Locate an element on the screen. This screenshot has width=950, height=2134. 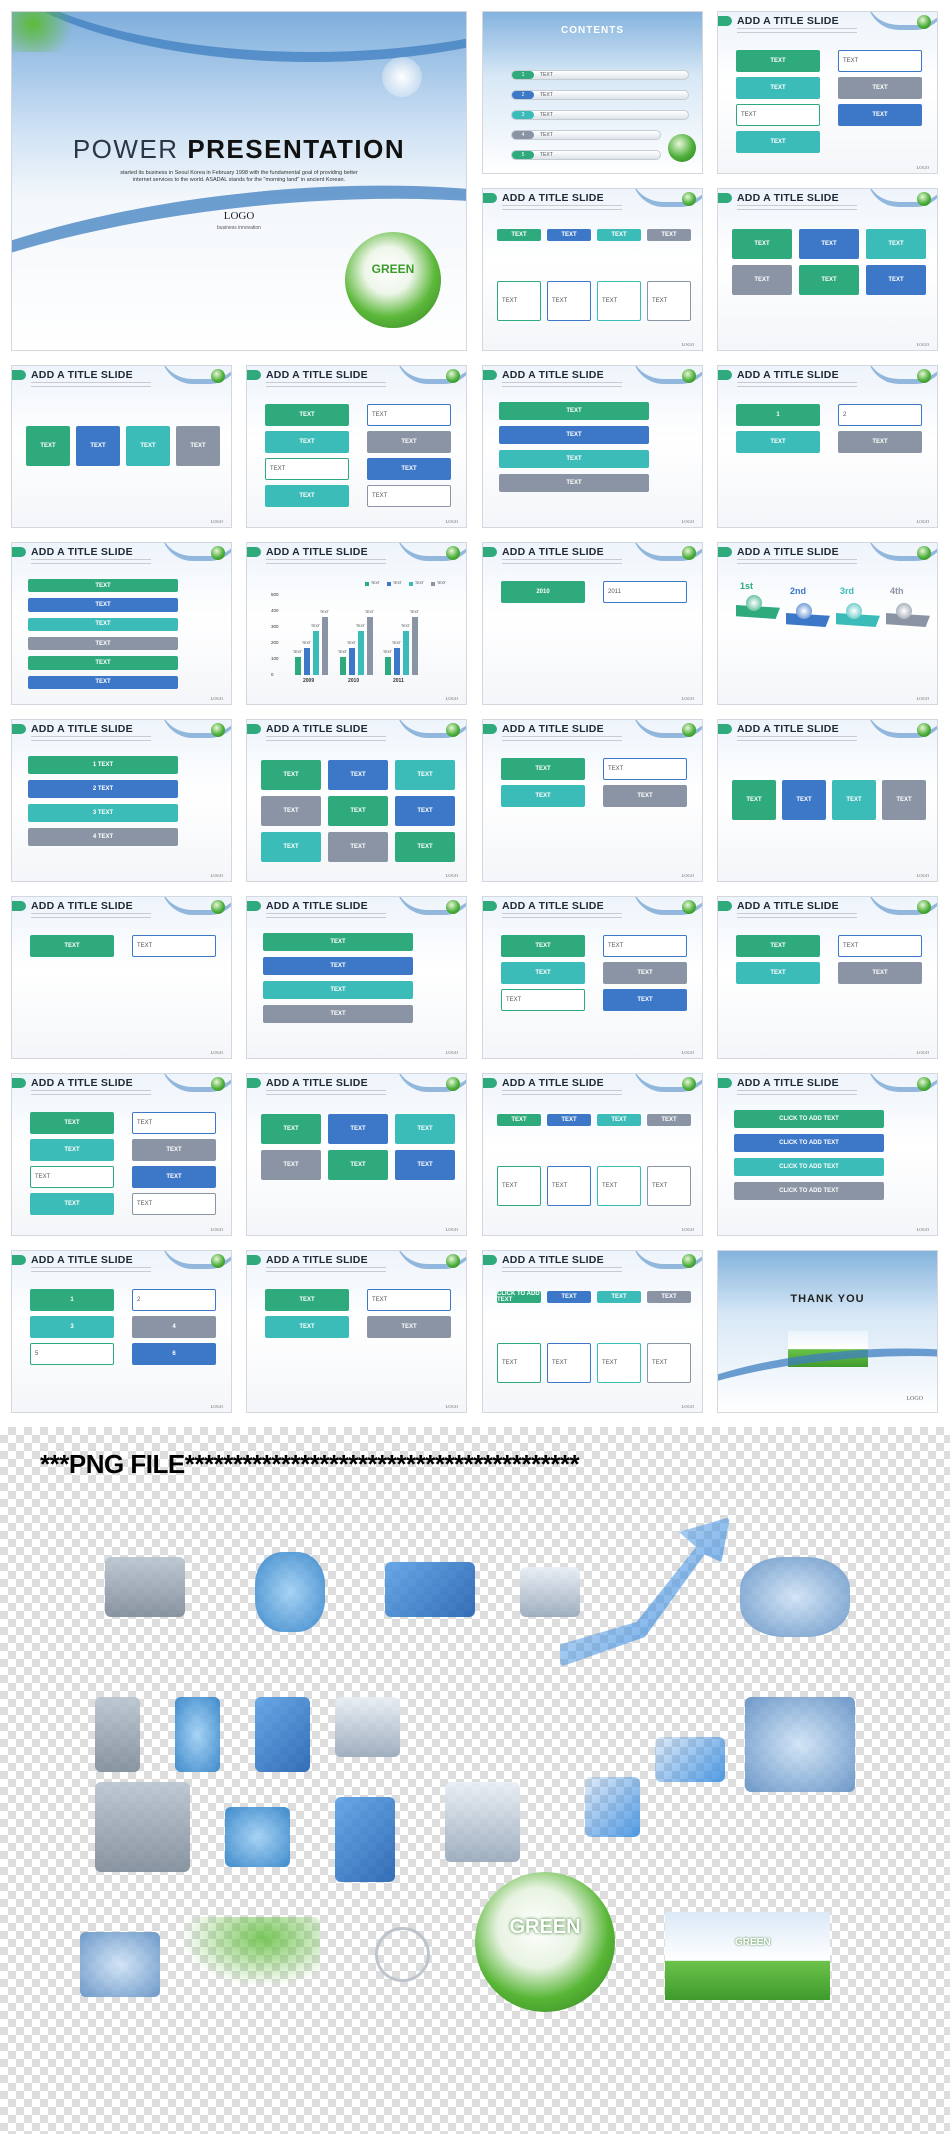
text-placeholder: 4 is located at coordinates (174, 1327).